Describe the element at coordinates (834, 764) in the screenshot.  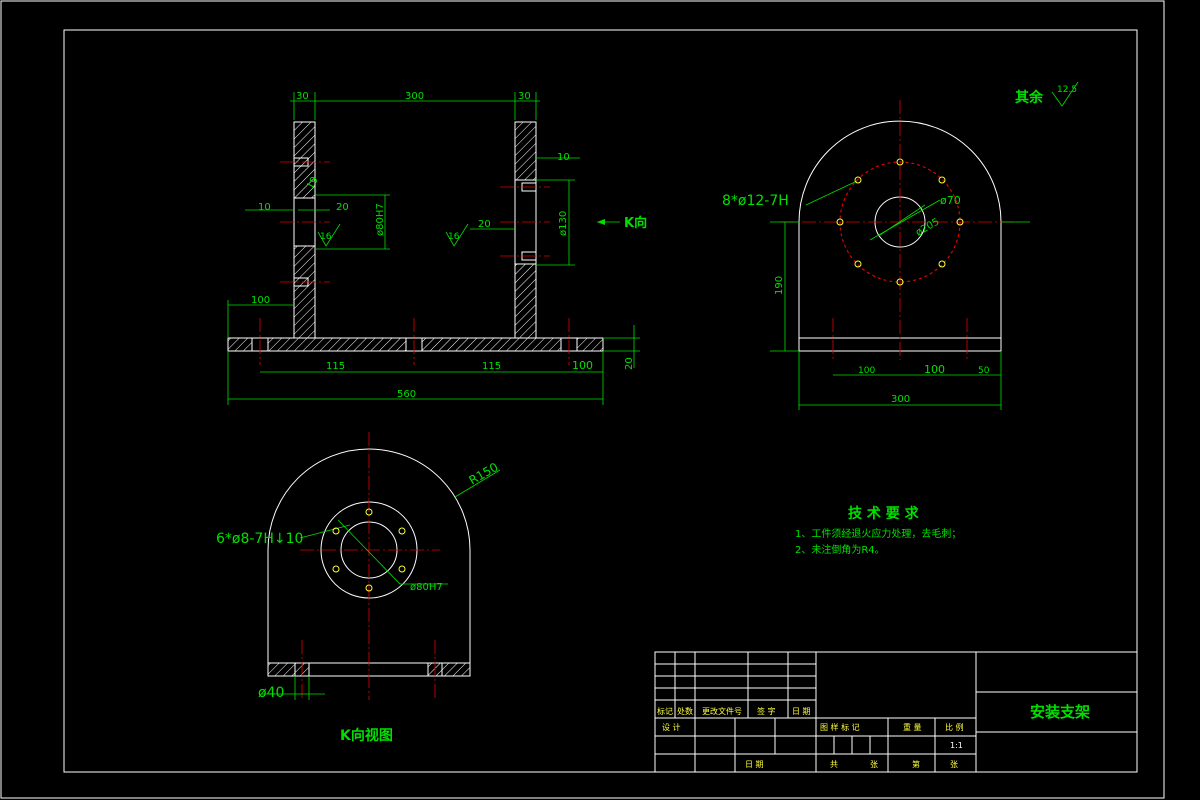
I see `tb-total: 共` at that location.